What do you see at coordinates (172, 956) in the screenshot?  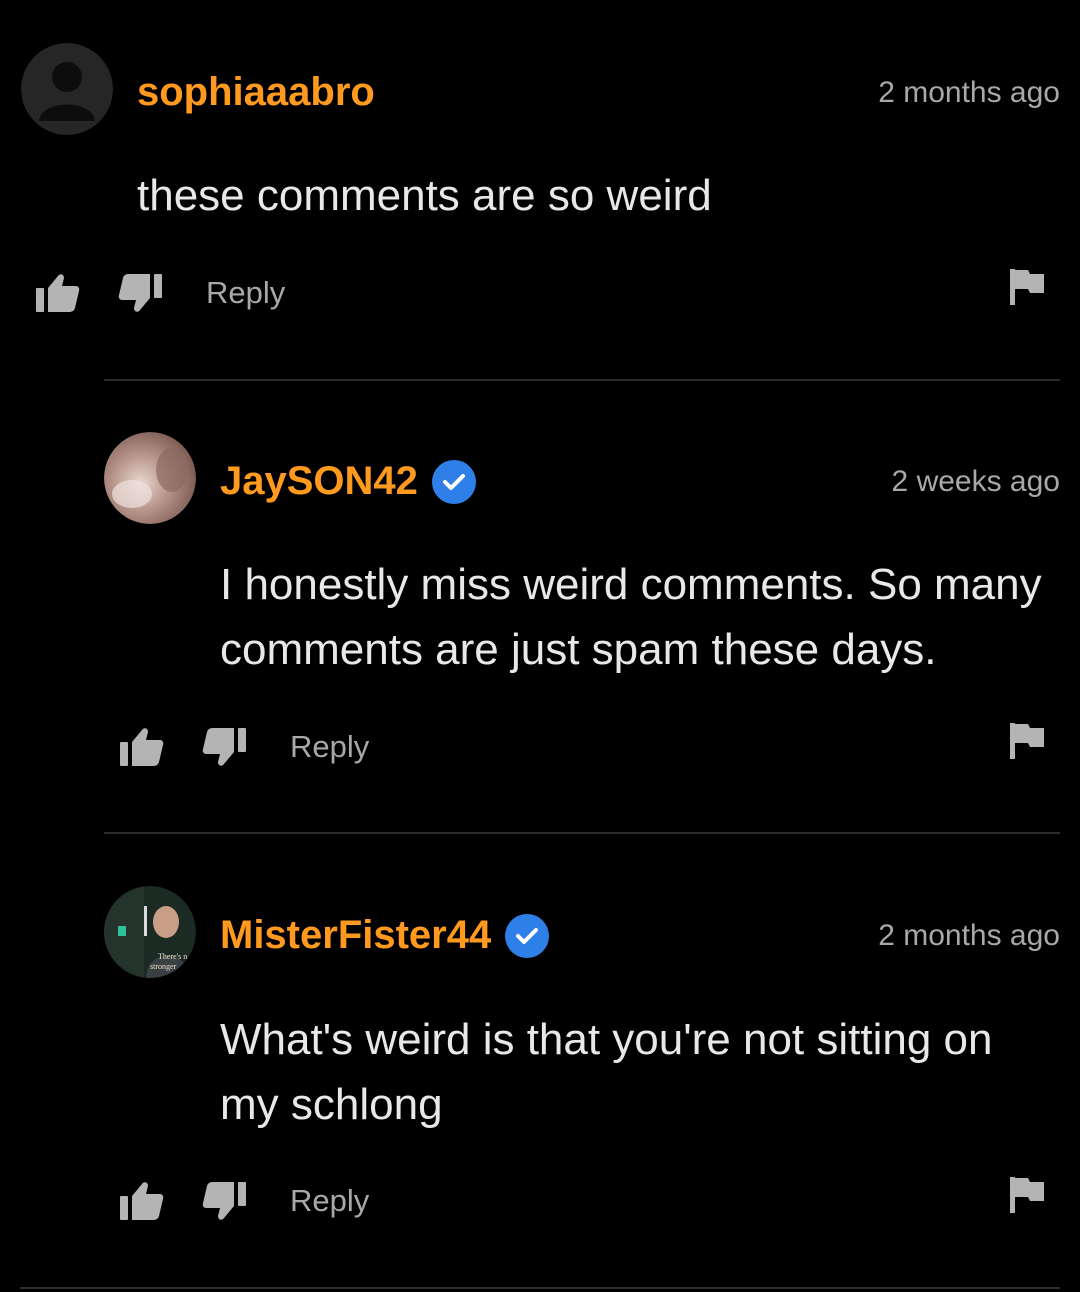 I see `avatar-caption: There's n` at bounding box center [172, 956].